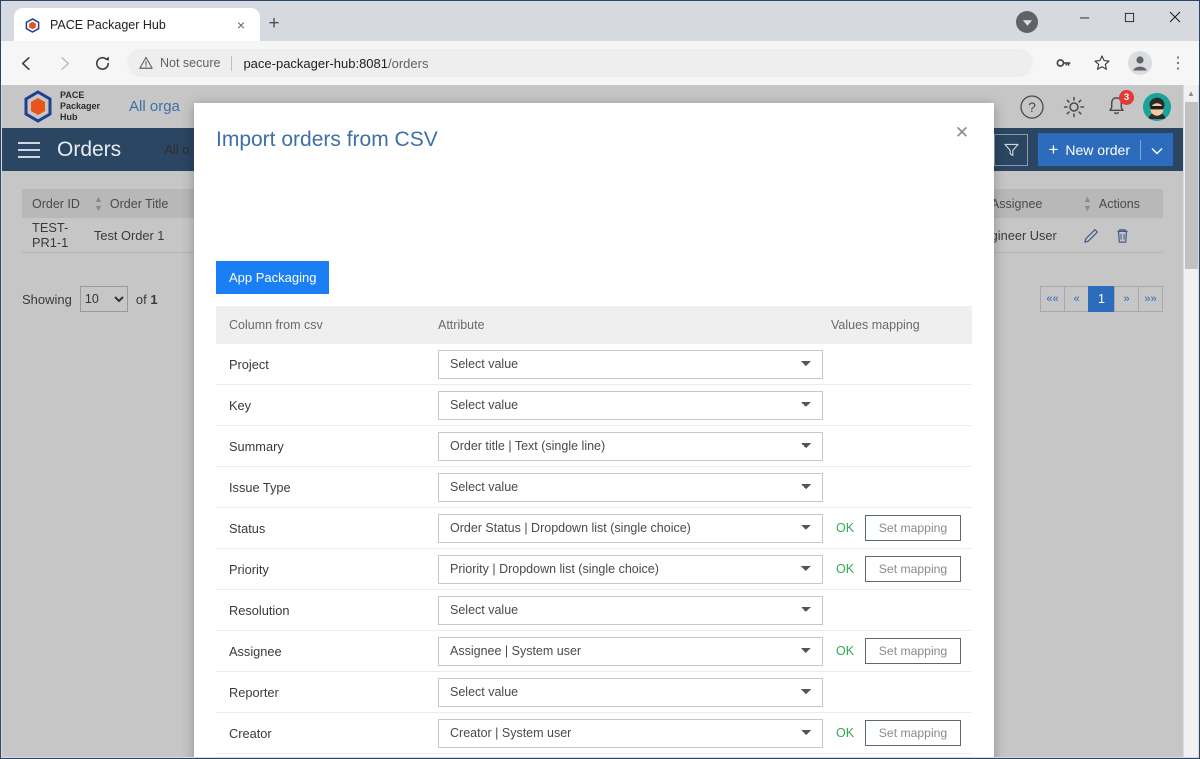 The image size is (1200, 759). Describe the element at coordinates (1117, 105) in the screenshot. I see `bell-icon: 3` at that location.